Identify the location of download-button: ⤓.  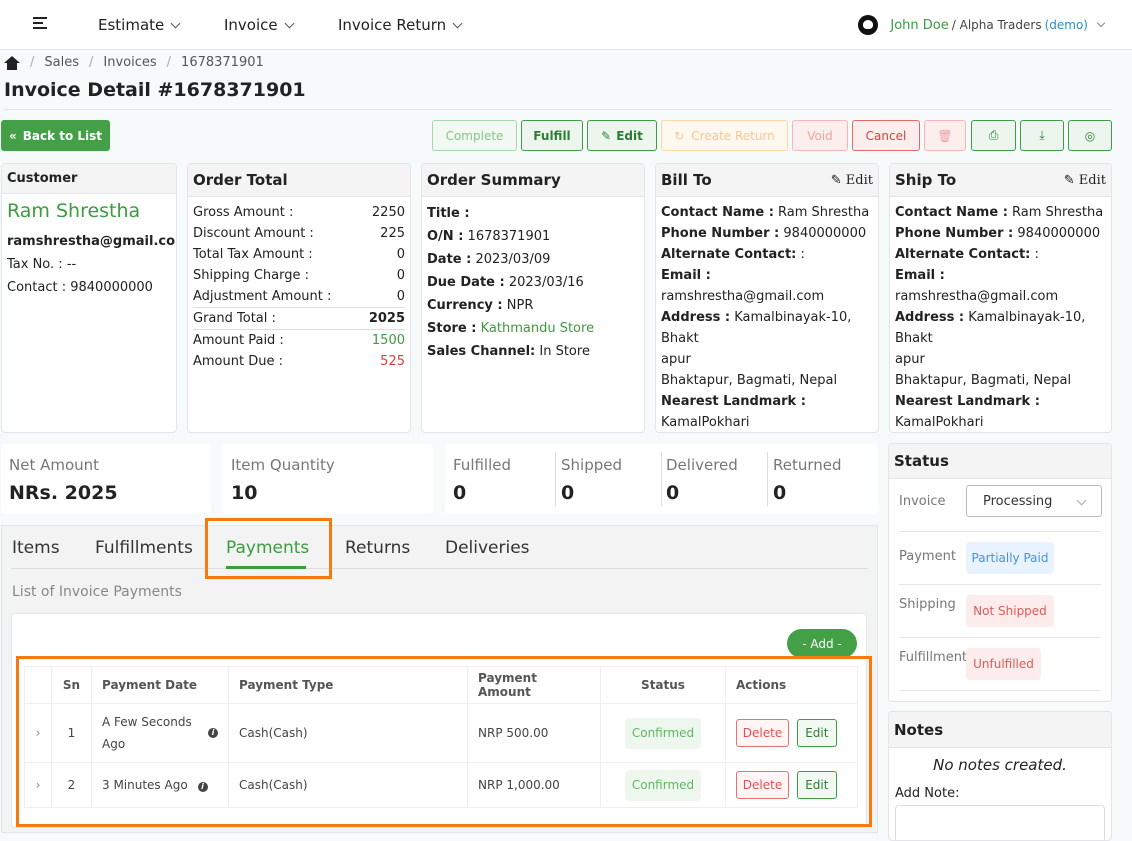
(1042, 135).